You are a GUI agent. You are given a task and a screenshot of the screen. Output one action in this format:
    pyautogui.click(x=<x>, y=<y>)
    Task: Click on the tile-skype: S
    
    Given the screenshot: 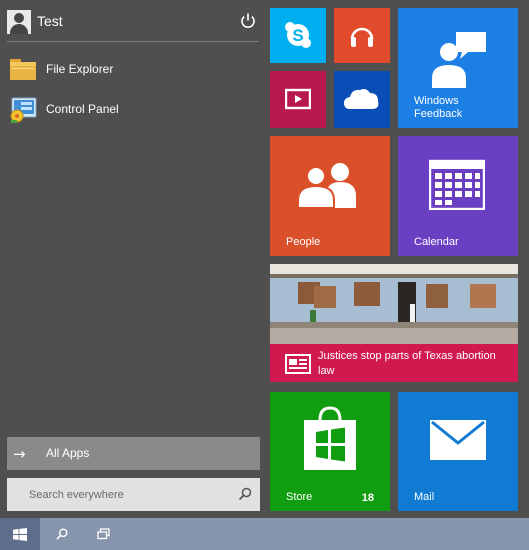 What is the action you would take?
    pyautogui.click(x=298, y=35)
    